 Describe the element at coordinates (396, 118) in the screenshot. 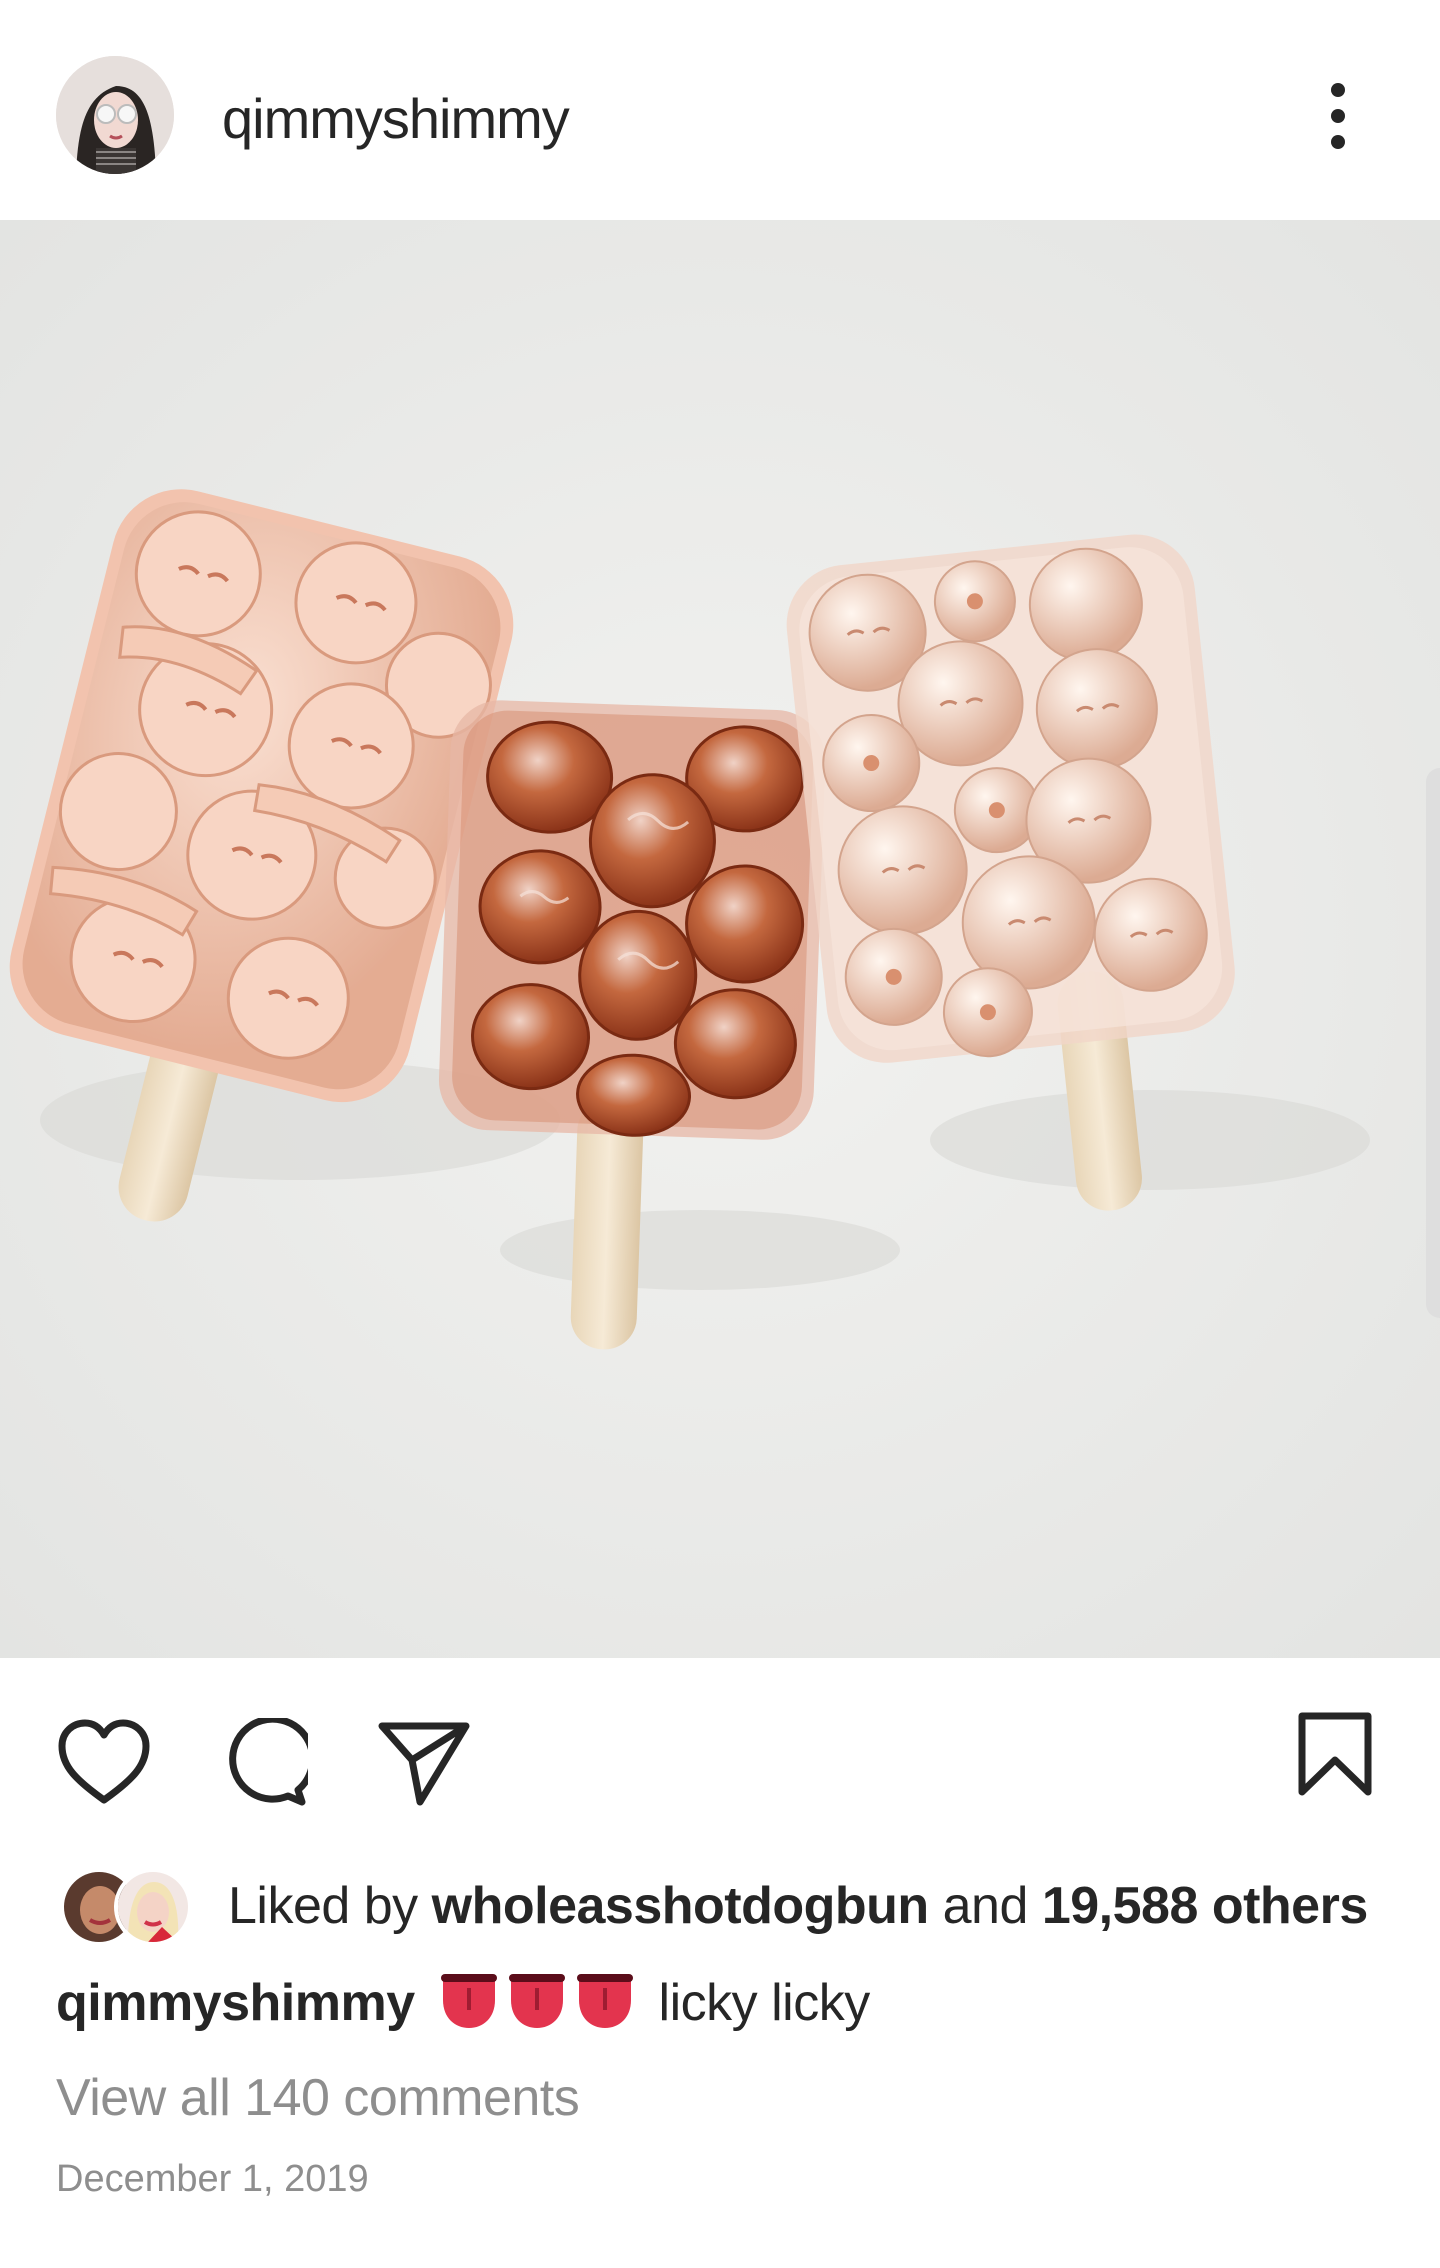

I see `post-username: qimmyshimmy` at that location.